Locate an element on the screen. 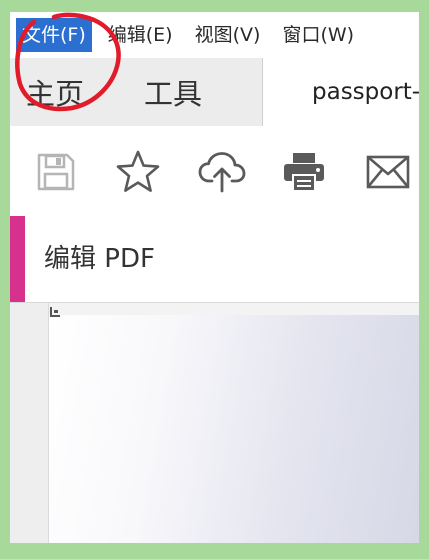 This screenshot has width=429, height=559. star-icon is located at coordinates (138, 171).